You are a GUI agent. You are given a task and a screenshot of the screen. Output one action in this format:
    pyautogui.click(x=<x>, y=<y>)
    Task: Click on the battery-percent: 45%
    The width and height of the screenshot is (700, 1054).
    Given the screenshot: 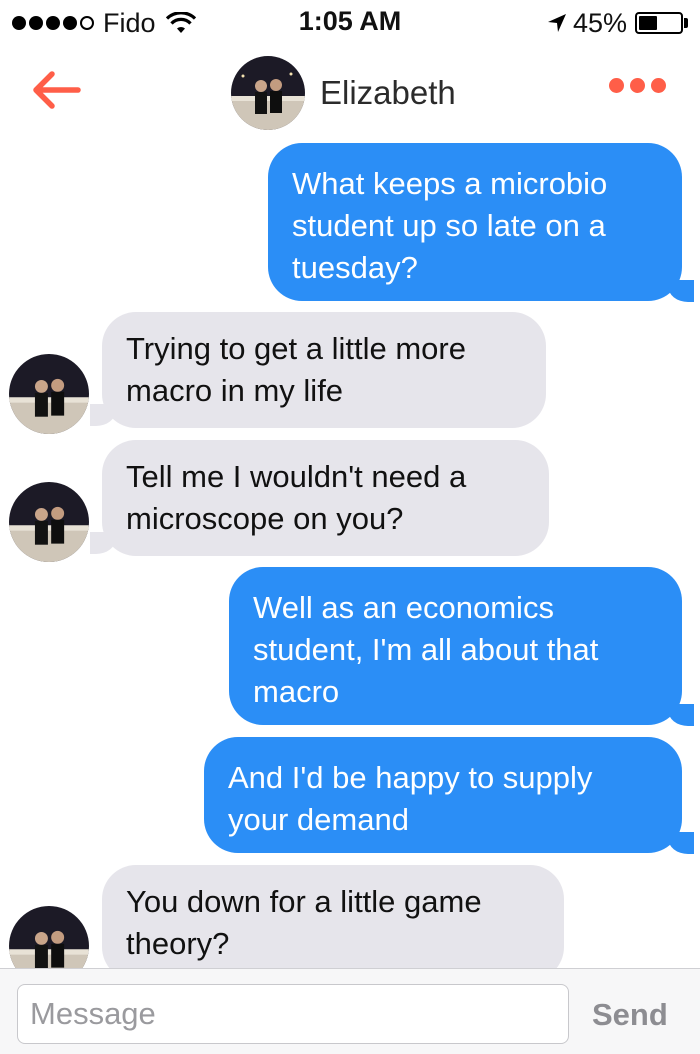 What is the action you would take?
    pyautogui.click(x=599, y=22)
    